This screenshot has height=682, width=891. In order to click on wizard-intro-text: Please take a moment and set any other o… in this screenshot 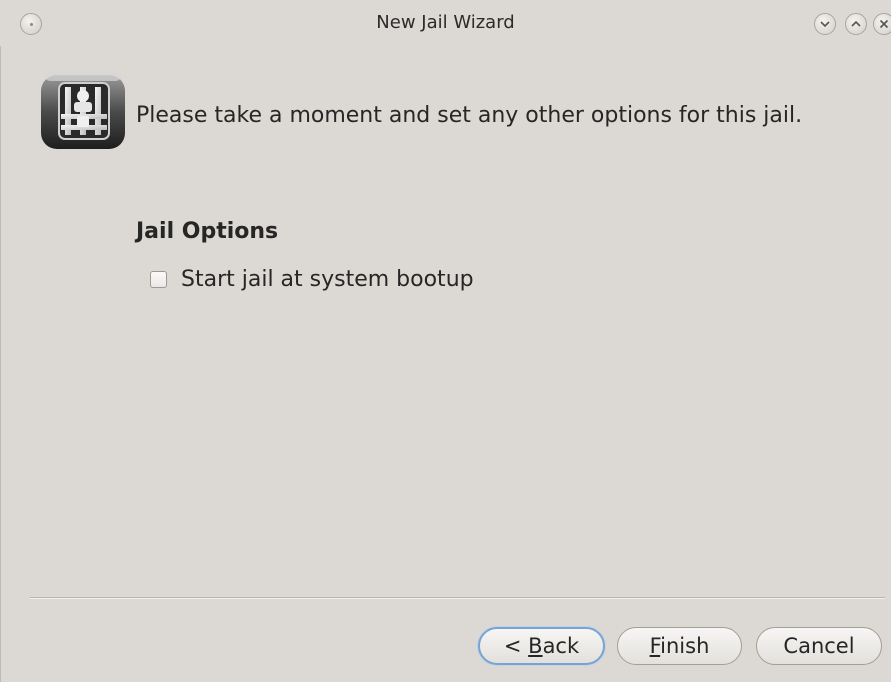, I will do `click(469, 115)`.